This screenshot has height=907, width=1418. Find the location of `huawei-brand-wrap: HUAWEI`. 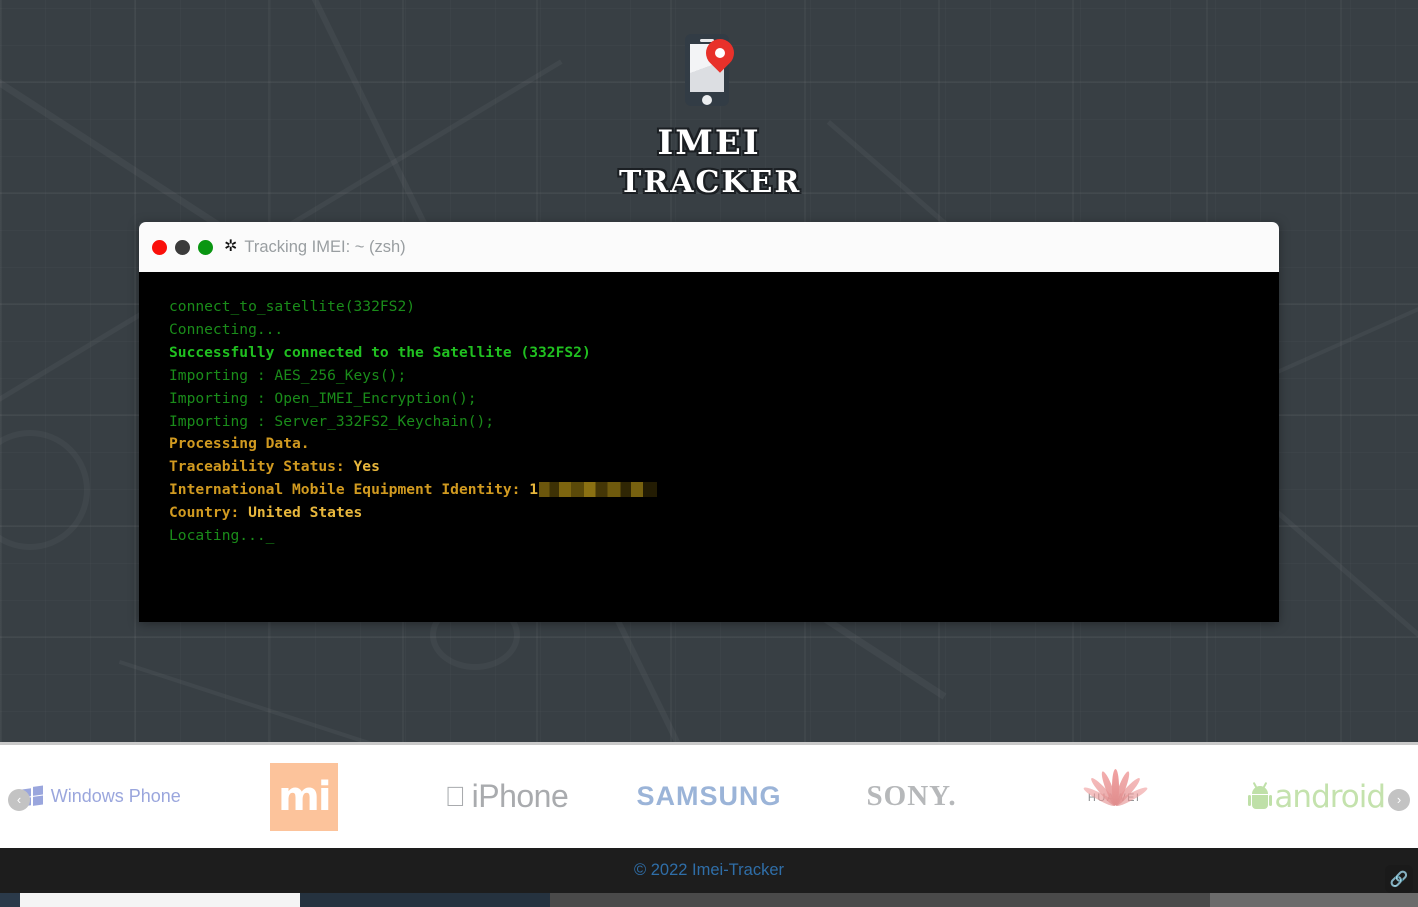

huawei-brand-wrap: HUAWEI is located at coordinates (1115, 788).